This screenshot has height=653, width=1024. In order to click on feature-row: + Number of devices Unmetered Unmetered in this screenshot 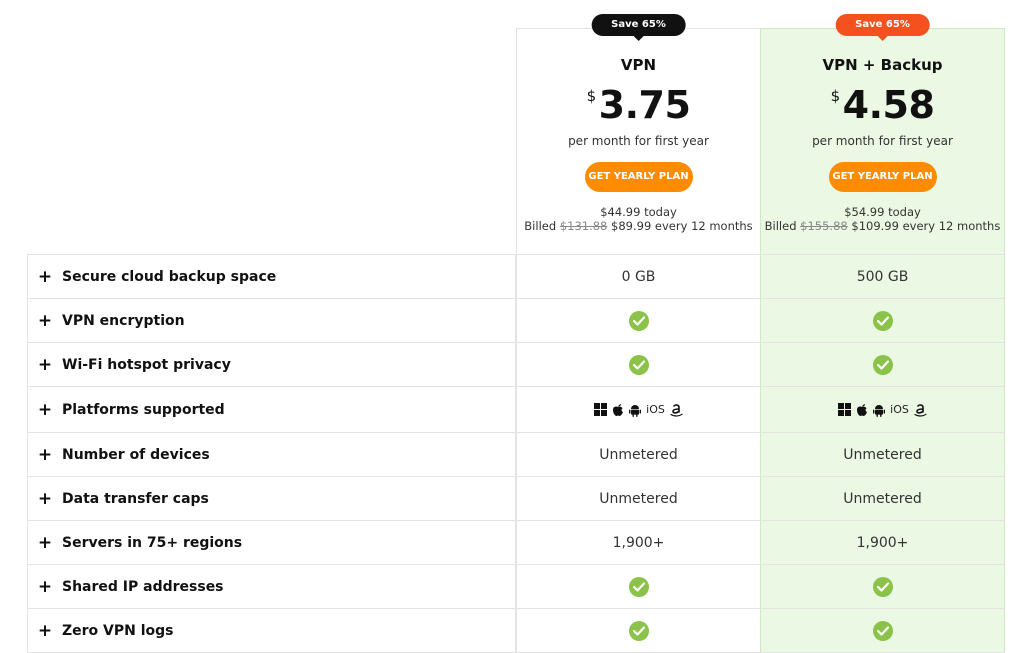, I will do `click(516, 454)`.